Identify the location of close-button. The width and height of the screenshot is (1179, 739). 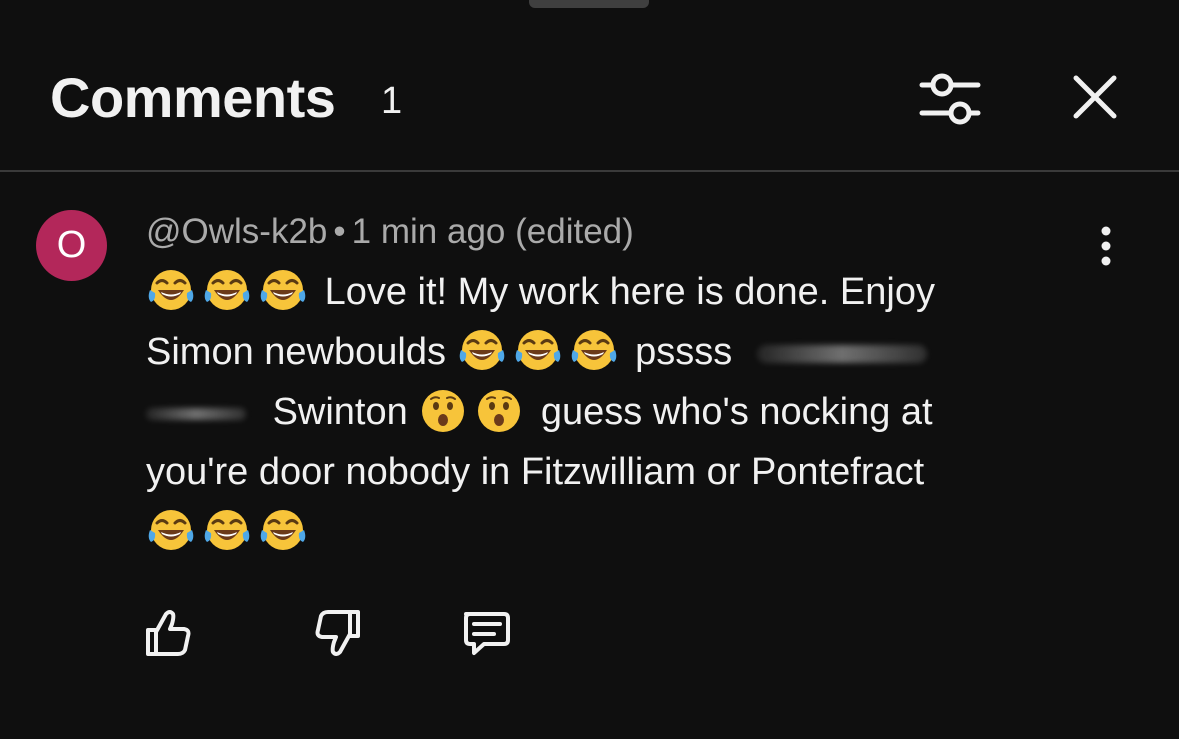
(1096, 98).